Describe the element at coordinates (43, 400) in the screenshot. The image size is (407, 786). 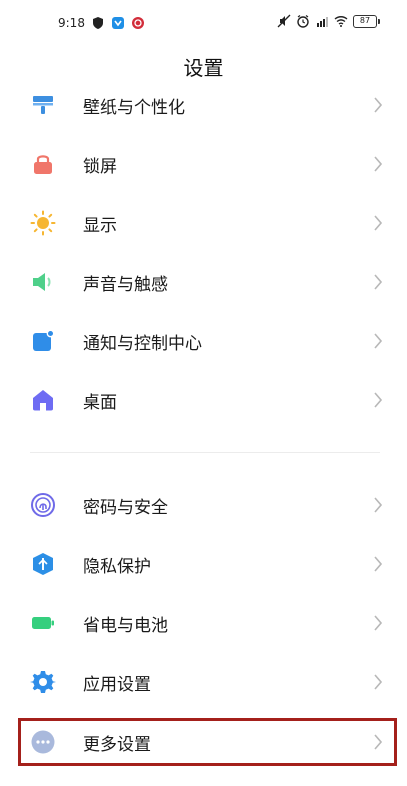
I see `home-icon` at that location.